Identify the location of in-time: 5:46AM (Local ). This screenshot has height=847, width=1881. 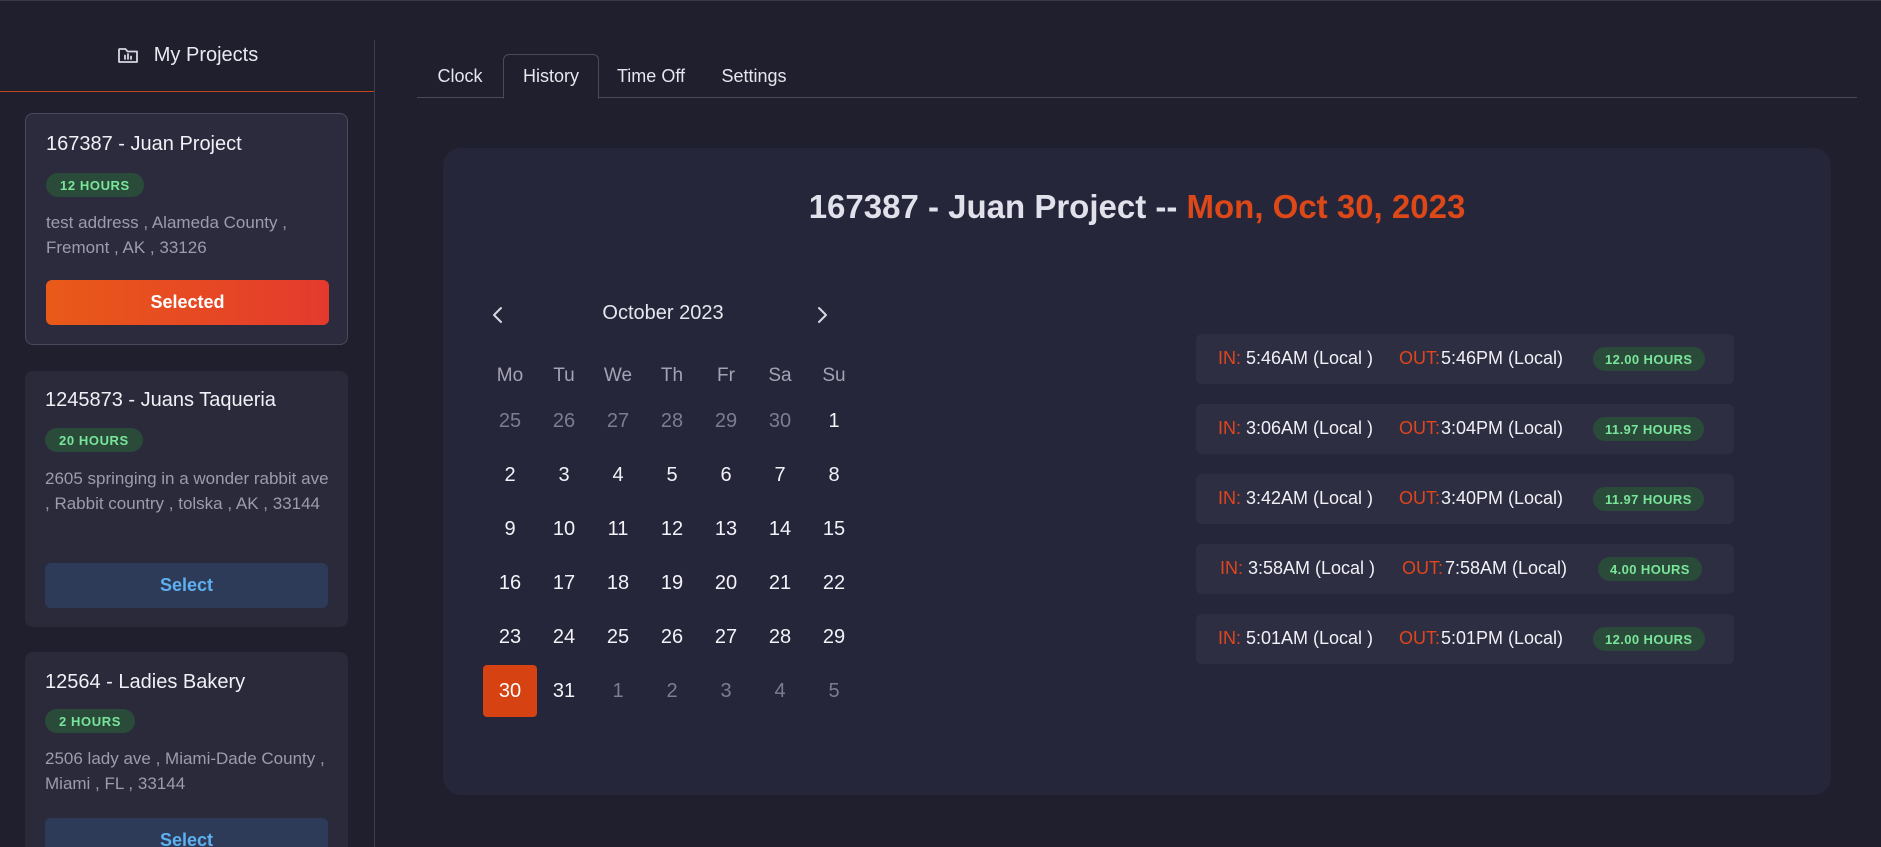
(1310, 358).